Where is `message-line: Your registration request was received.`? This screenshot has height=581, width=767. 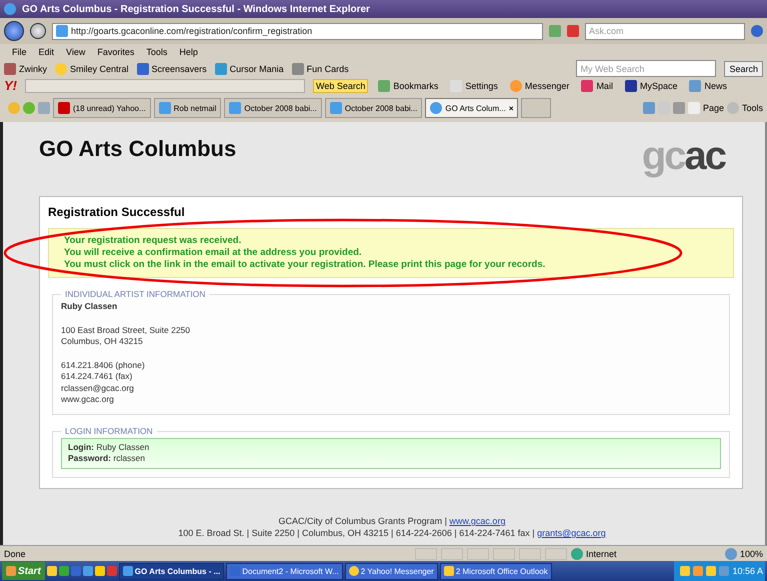
message-line: Your registration request was received. is located at coordinates (153, 241).